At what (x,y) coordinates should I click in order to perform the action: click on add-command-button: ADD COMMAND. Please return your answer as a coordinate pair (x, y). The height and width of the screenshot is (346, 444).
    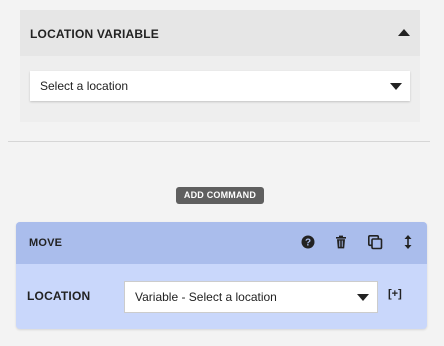
    Looking at the image, I should click on (220, 195).